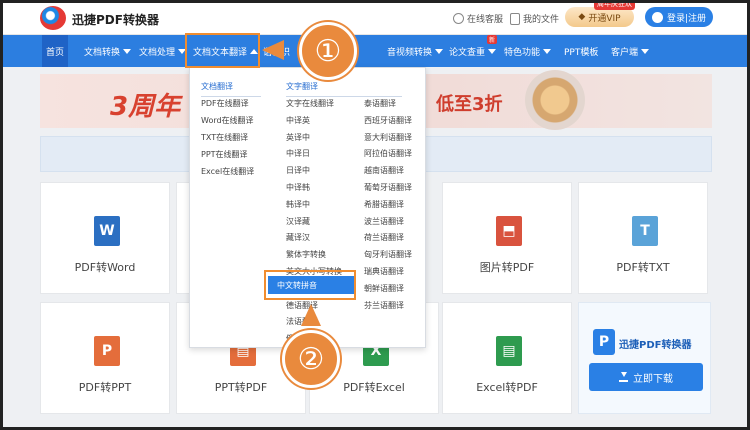 The height and width of the screenshot is (430, 750). What do you see at coordinates (478, 18) in the screenshot?
I see `customer-service-link: 在线客服` at bounding box center [478, 18].